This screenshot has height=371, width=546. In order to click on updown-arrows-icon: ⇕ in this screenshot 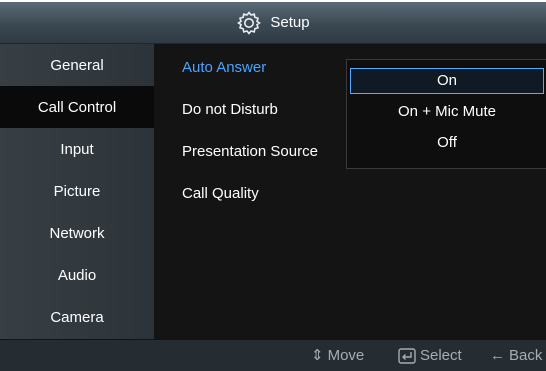, I will do `click(317, 355)`.